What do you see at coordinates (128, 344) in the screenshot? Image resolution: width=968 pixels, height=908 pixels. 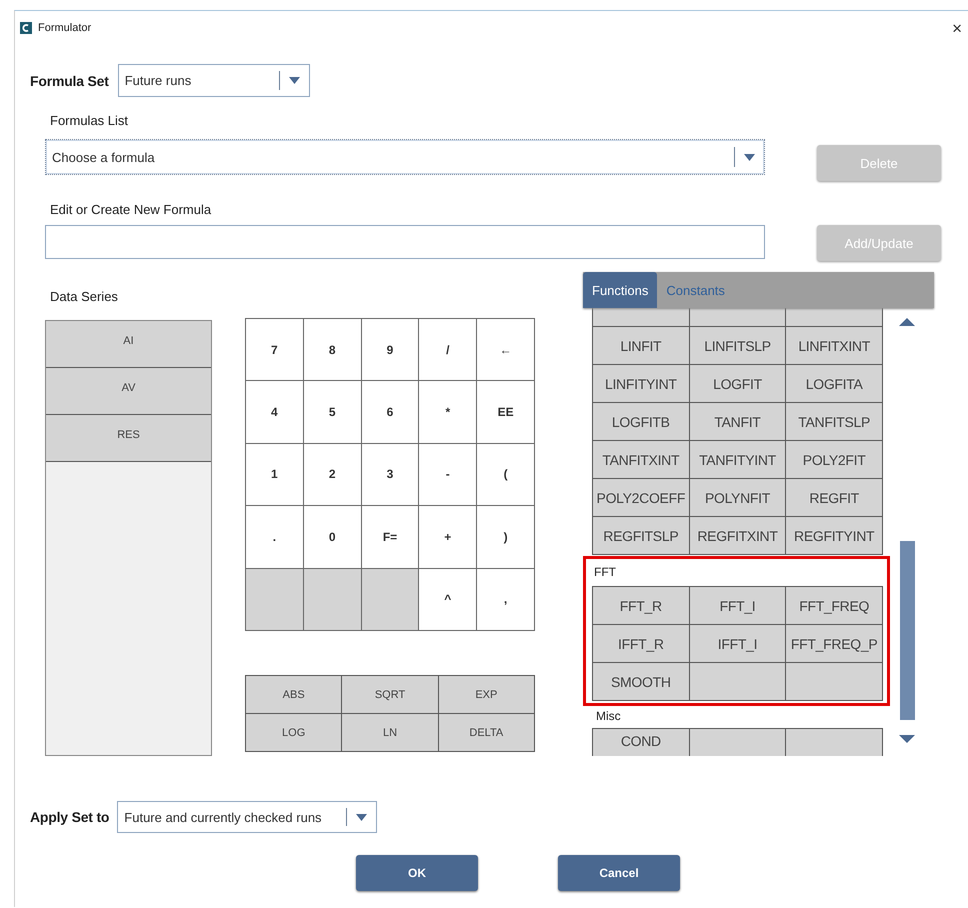 I see `data-series-item: AI` at bounding box center [128, 344].